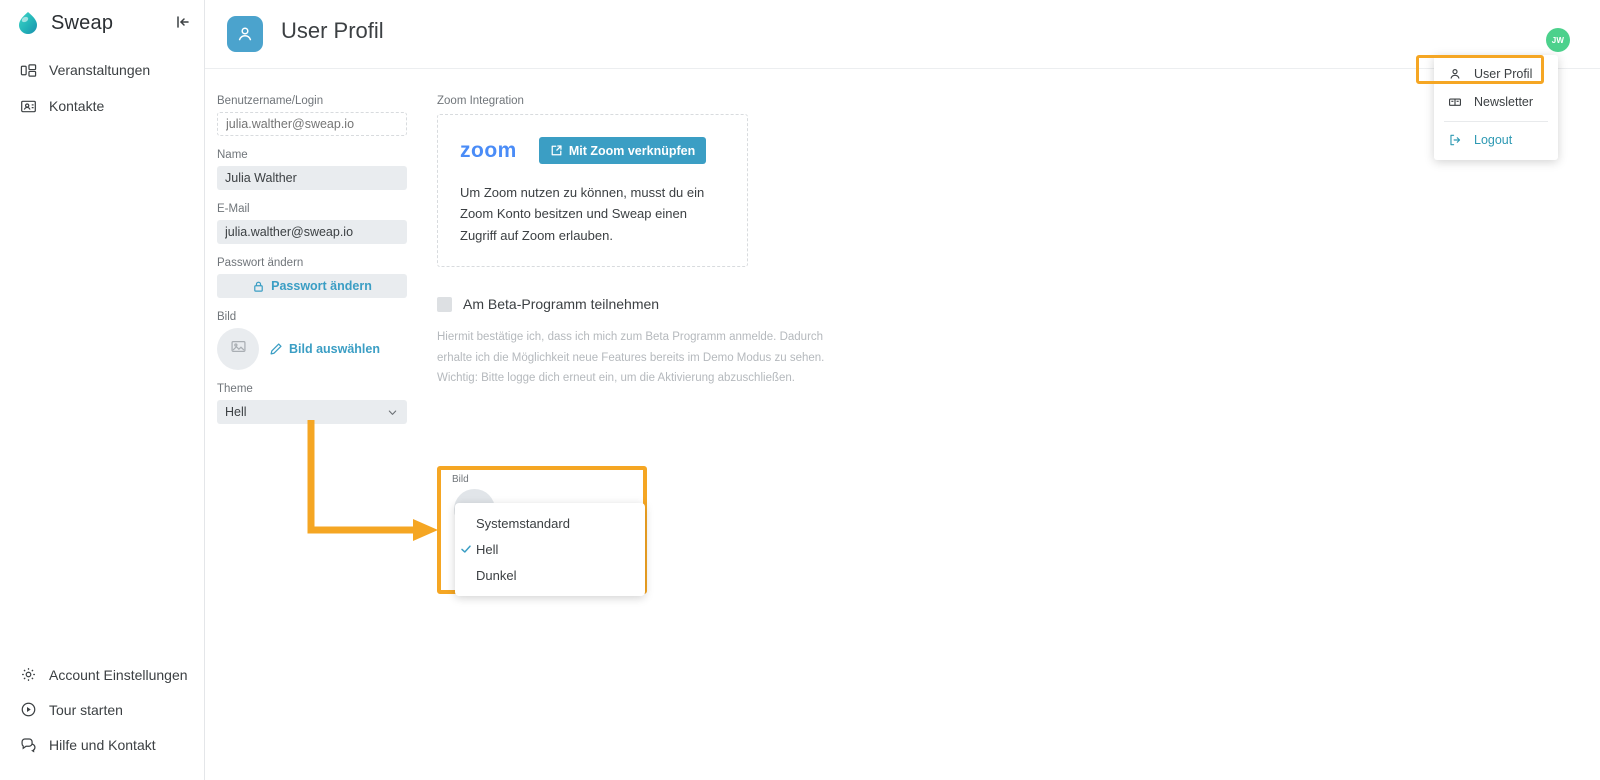  I want to click on theme-options-menu: Systemstandard Hell Dunkel, so click(550, 549).